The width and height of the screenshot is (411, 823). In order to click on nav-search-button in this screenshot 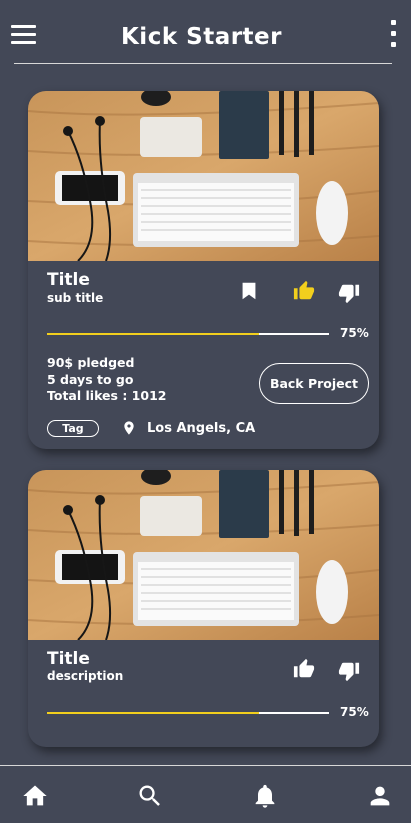, I will do `click(150, 796)`.